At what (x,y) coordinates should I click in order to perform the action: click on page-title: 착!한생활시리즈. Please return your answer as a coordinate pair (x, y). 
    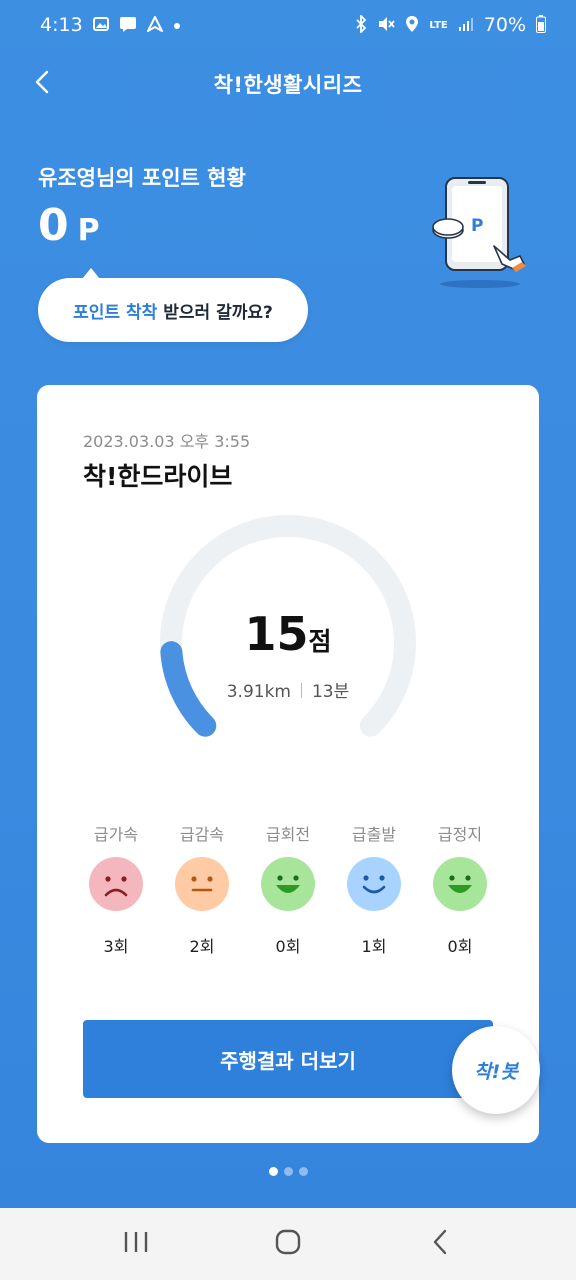
    Looking at the image, I should click on (288, 85).